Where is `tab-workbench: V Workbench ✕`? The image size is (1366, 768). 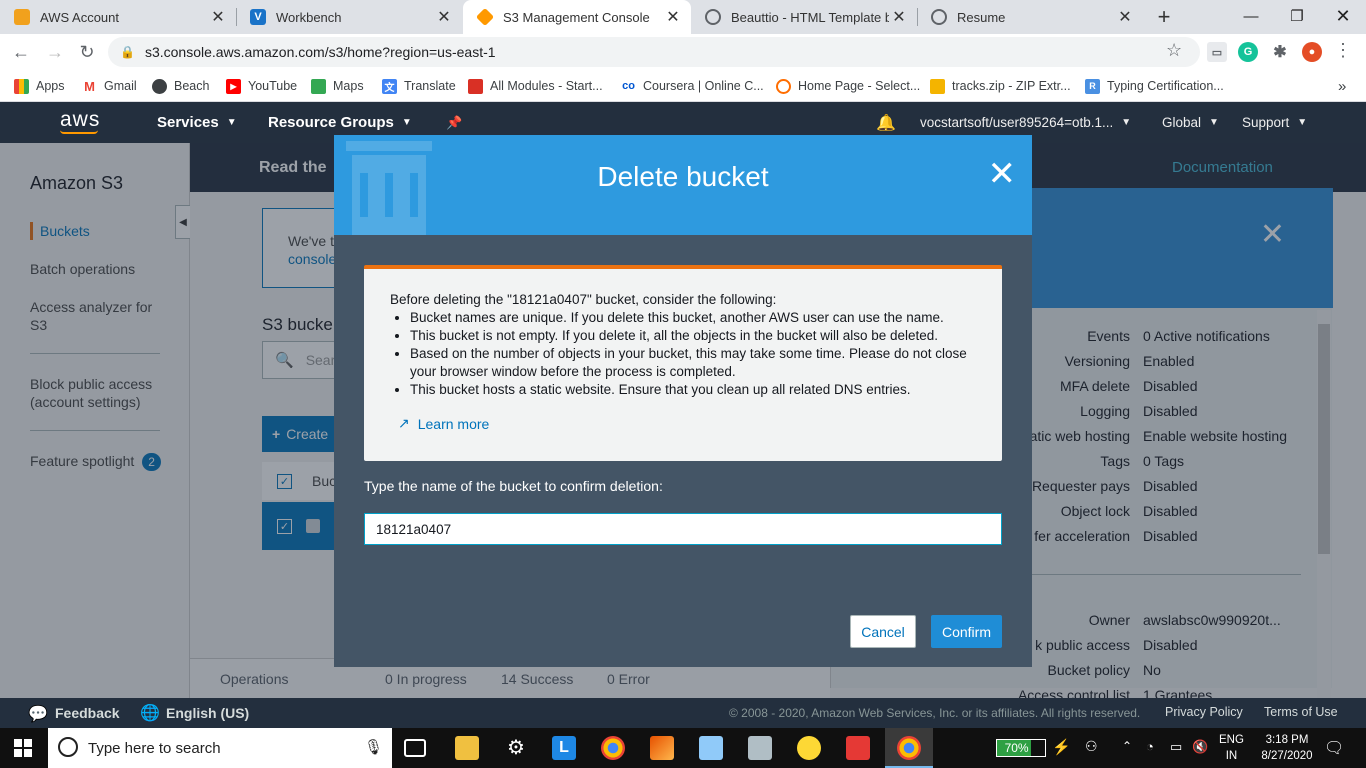
tab-workbench: V Workbench ✕ is located at coordinates (349, 17).